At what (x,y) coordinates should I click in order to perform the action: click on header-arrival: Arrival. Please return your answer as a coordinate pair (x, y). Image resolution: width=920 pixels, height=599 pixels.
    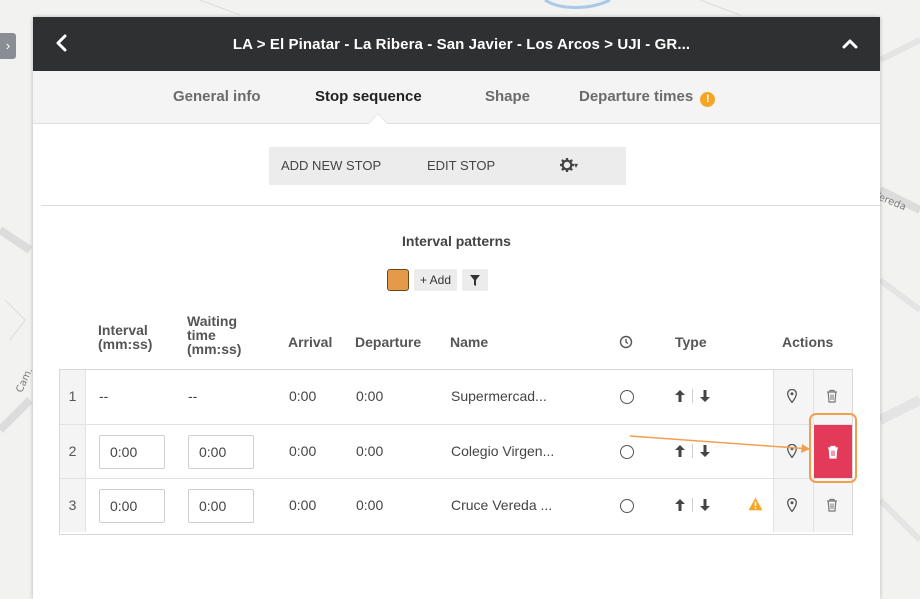
    Looking at the image, I should click on (310, 342).